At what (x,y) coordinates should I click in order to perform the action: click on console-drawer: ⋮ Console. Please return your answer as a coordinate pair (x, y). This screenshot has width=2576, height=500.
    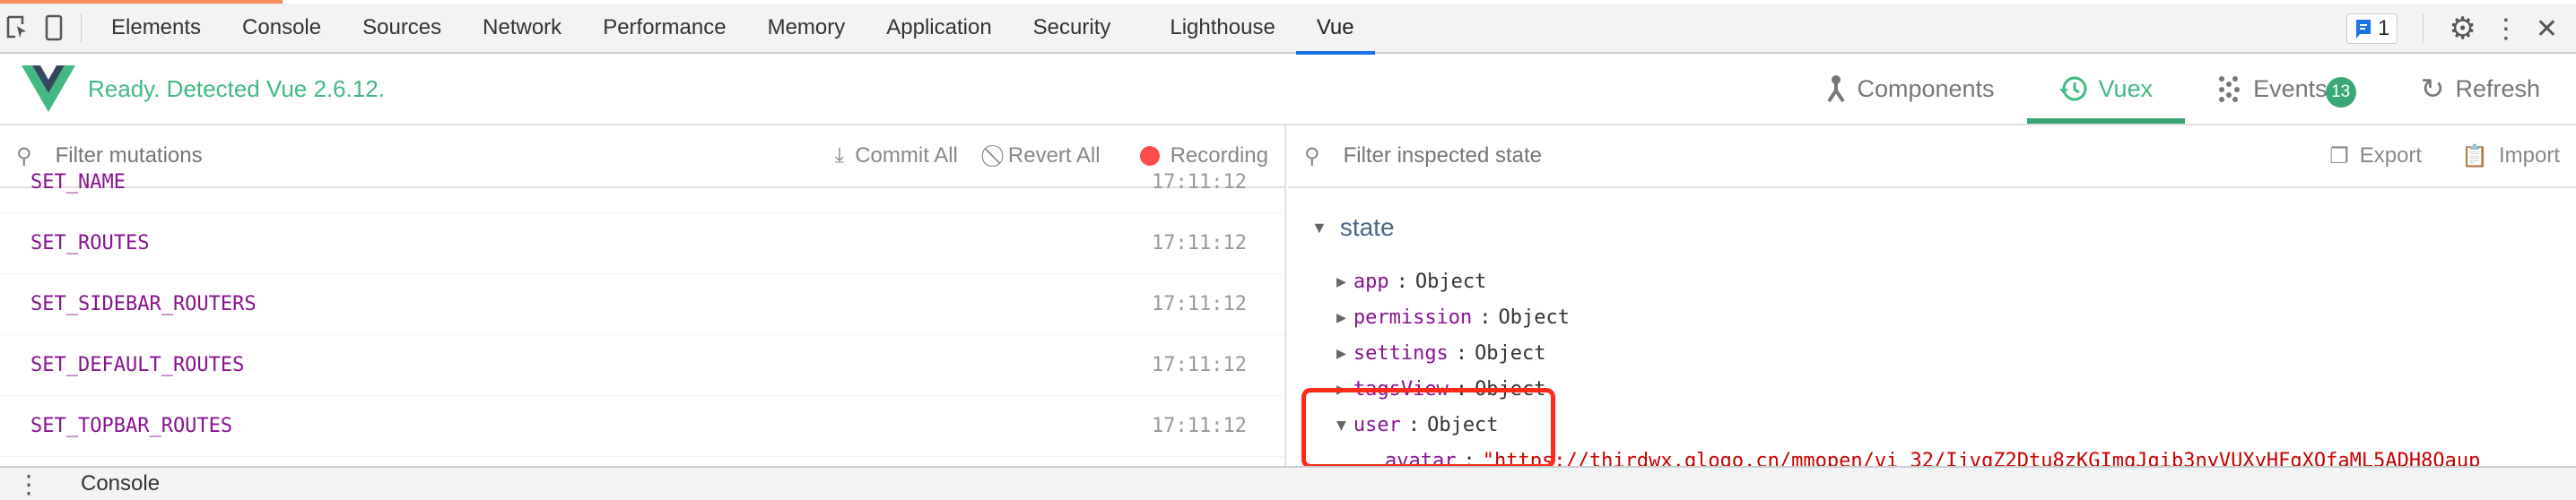
    Looking at the image, I should click on (1288, 483).